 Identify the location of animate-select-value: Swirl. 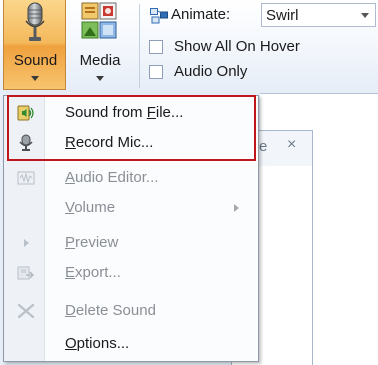
(282, 15).